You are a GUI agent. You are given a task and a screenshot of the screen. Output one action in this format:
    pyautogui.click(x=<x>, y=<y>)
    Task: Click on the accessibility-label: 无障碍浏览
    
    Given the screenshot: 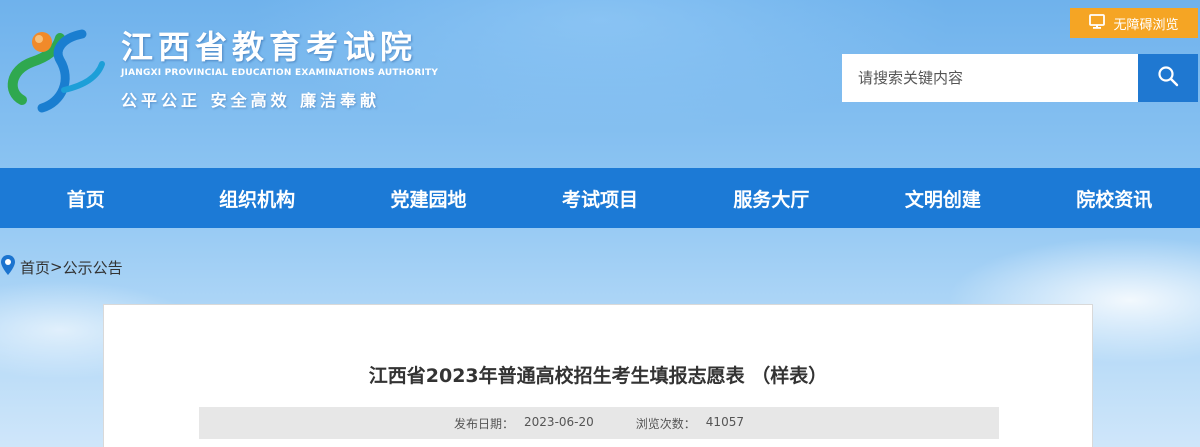 What is the action you would take?
    pyautogui.click(x=1146, y=25)
    